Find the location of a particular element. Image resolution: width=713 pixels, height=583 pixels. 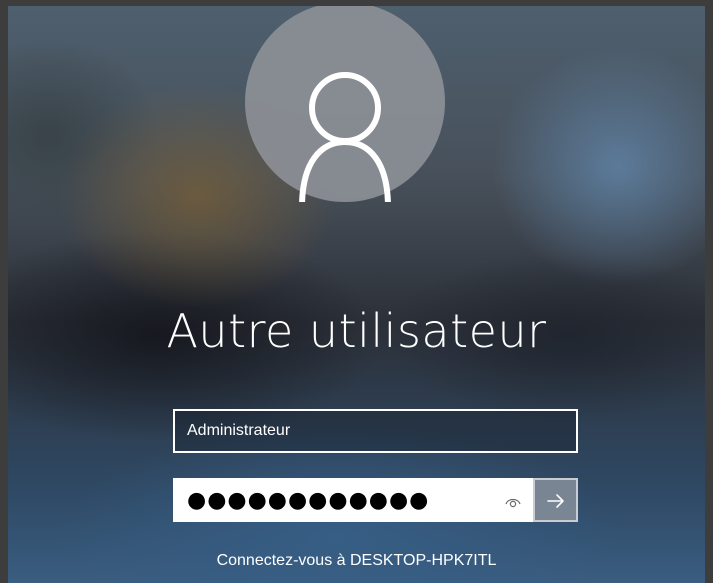

password-mask: ●●●●●●●●●●●● is located at coordinates (308, 500).